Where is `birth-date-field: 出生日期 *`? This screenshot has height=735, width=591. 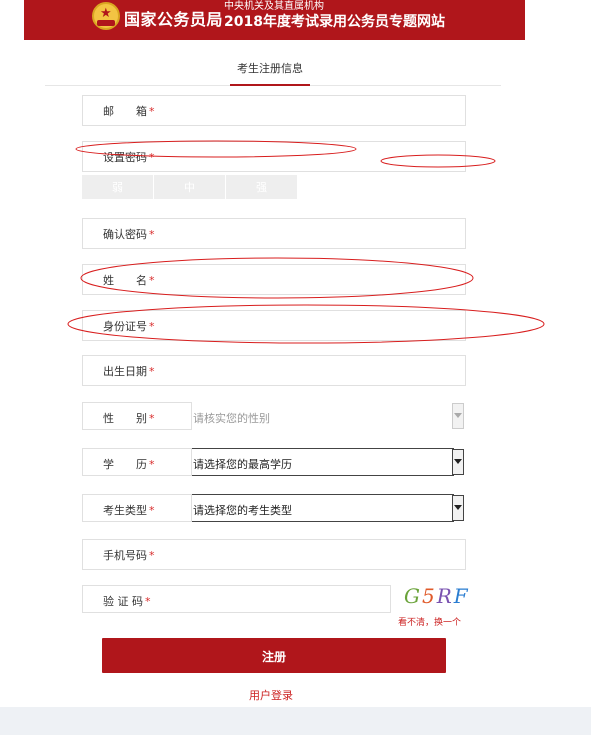 birth-date-field: 出生日期 * is located at coordinates (274, 370).